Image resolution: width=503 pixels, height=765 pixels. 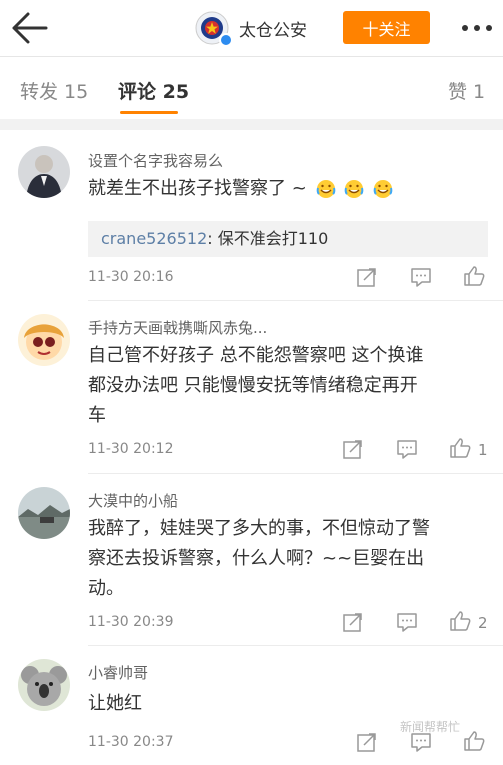 What do you see at coordinates (386, 27) in the screenshot?
I see `follow-button: 十关注` at bounding box center [386, 27].